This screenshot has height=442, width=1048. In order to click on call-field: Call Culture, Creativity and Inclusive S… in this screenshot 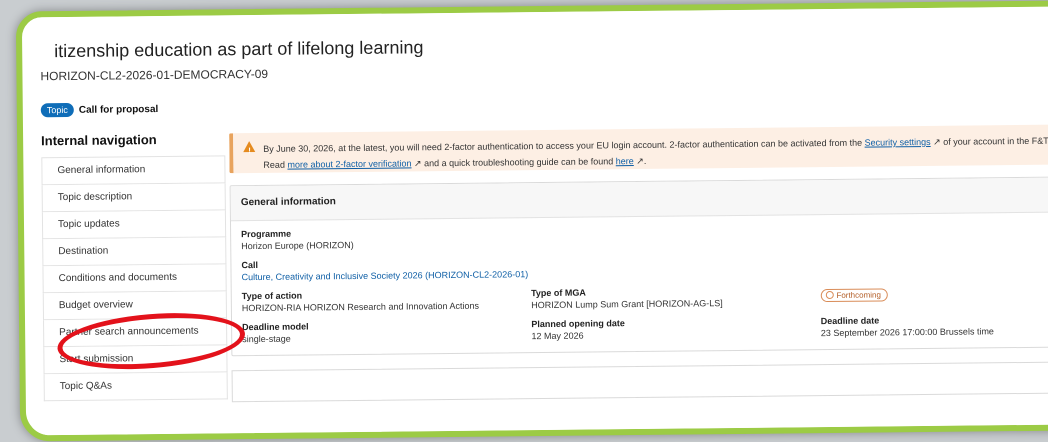, I will do `click(644, 267)`.